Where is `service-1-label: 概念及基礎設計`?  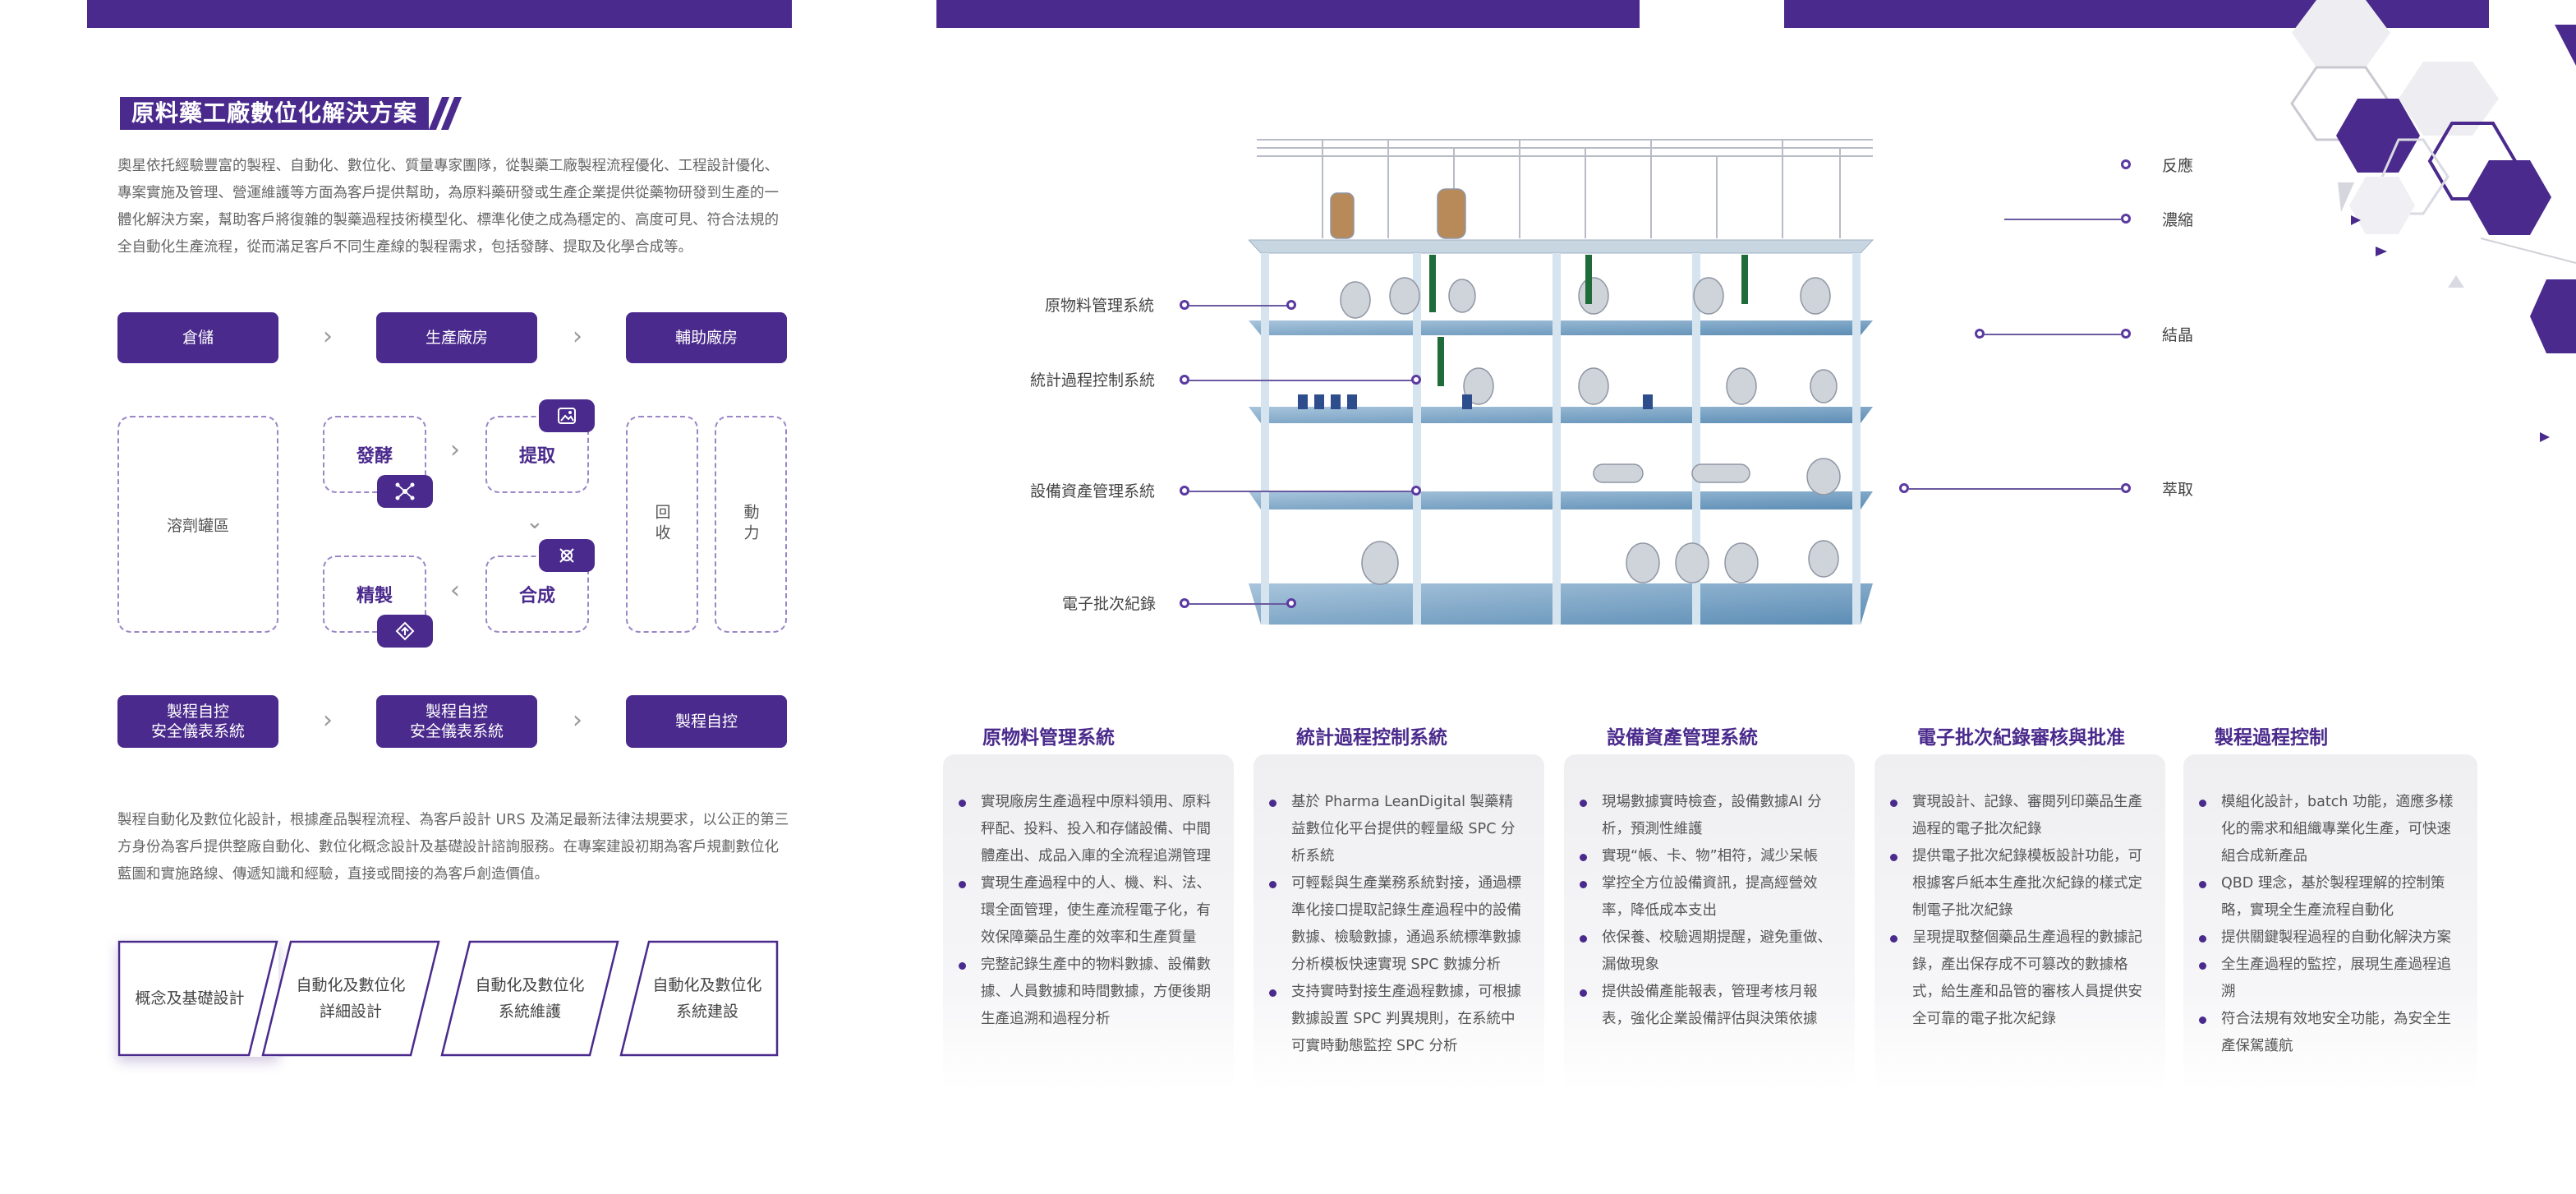 service-1-label: 概念及基礎設計 is located at coordinates (190, 998).